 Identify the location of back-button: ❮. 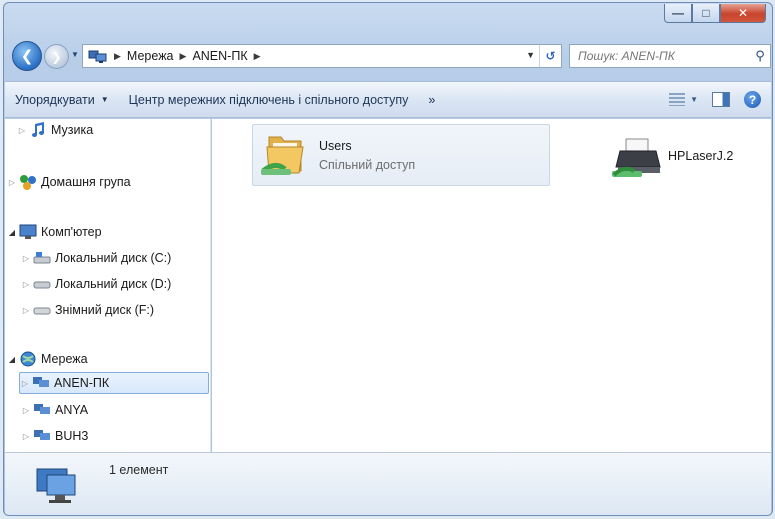
(27, 56).